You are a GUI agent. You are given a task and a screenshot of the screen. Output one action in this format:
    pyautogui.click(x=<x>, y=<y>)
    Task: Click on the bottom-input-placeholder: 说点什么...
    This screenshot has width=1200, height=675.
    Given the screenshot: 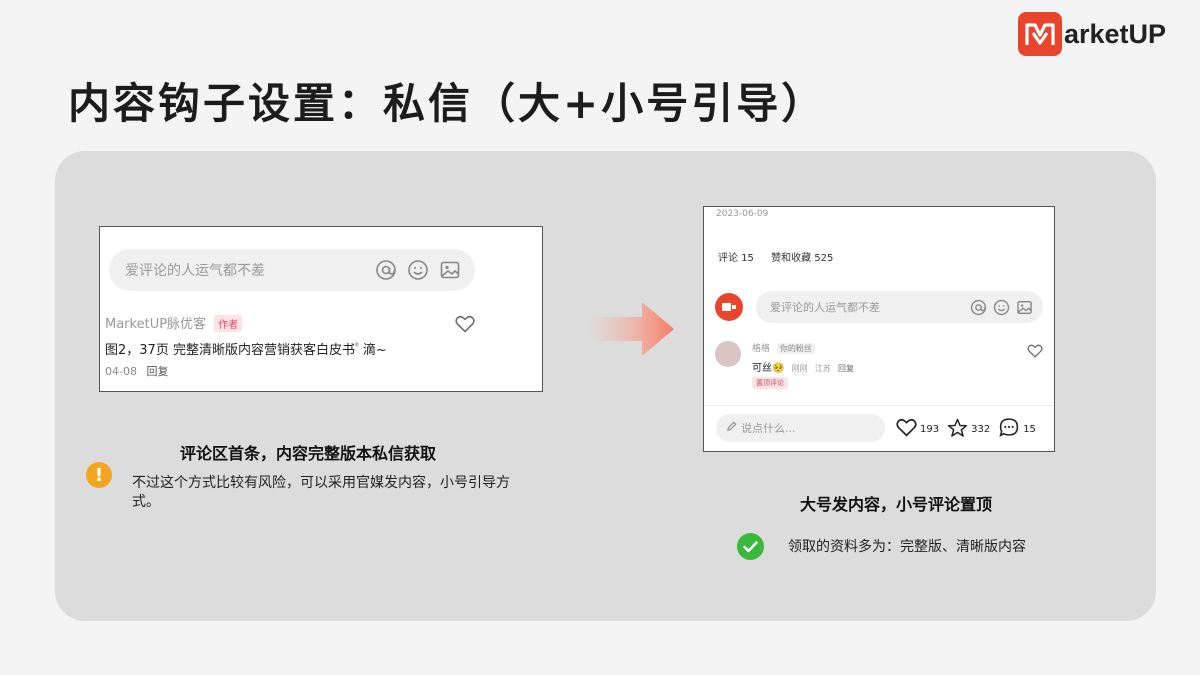 What is the action you would take?
    pyautogui.click(x=768, y=428)
    